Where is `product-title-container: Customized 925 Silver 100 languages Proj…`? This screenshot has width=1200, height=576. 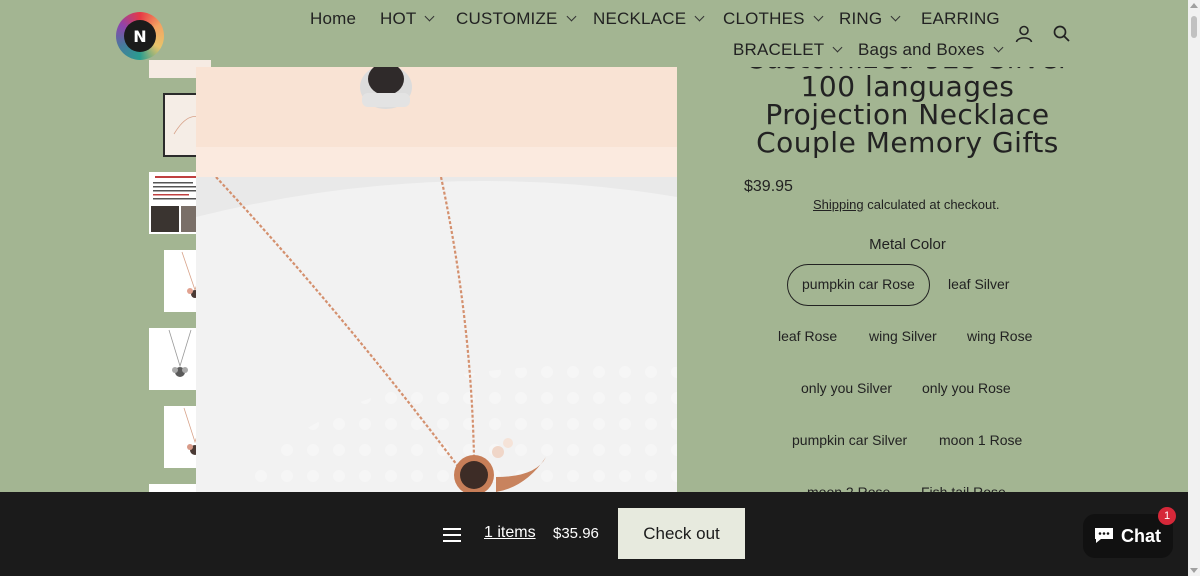 product-title-container: Customized 925 Silver 100 languages Proj… is located at coordinates (910, 122).